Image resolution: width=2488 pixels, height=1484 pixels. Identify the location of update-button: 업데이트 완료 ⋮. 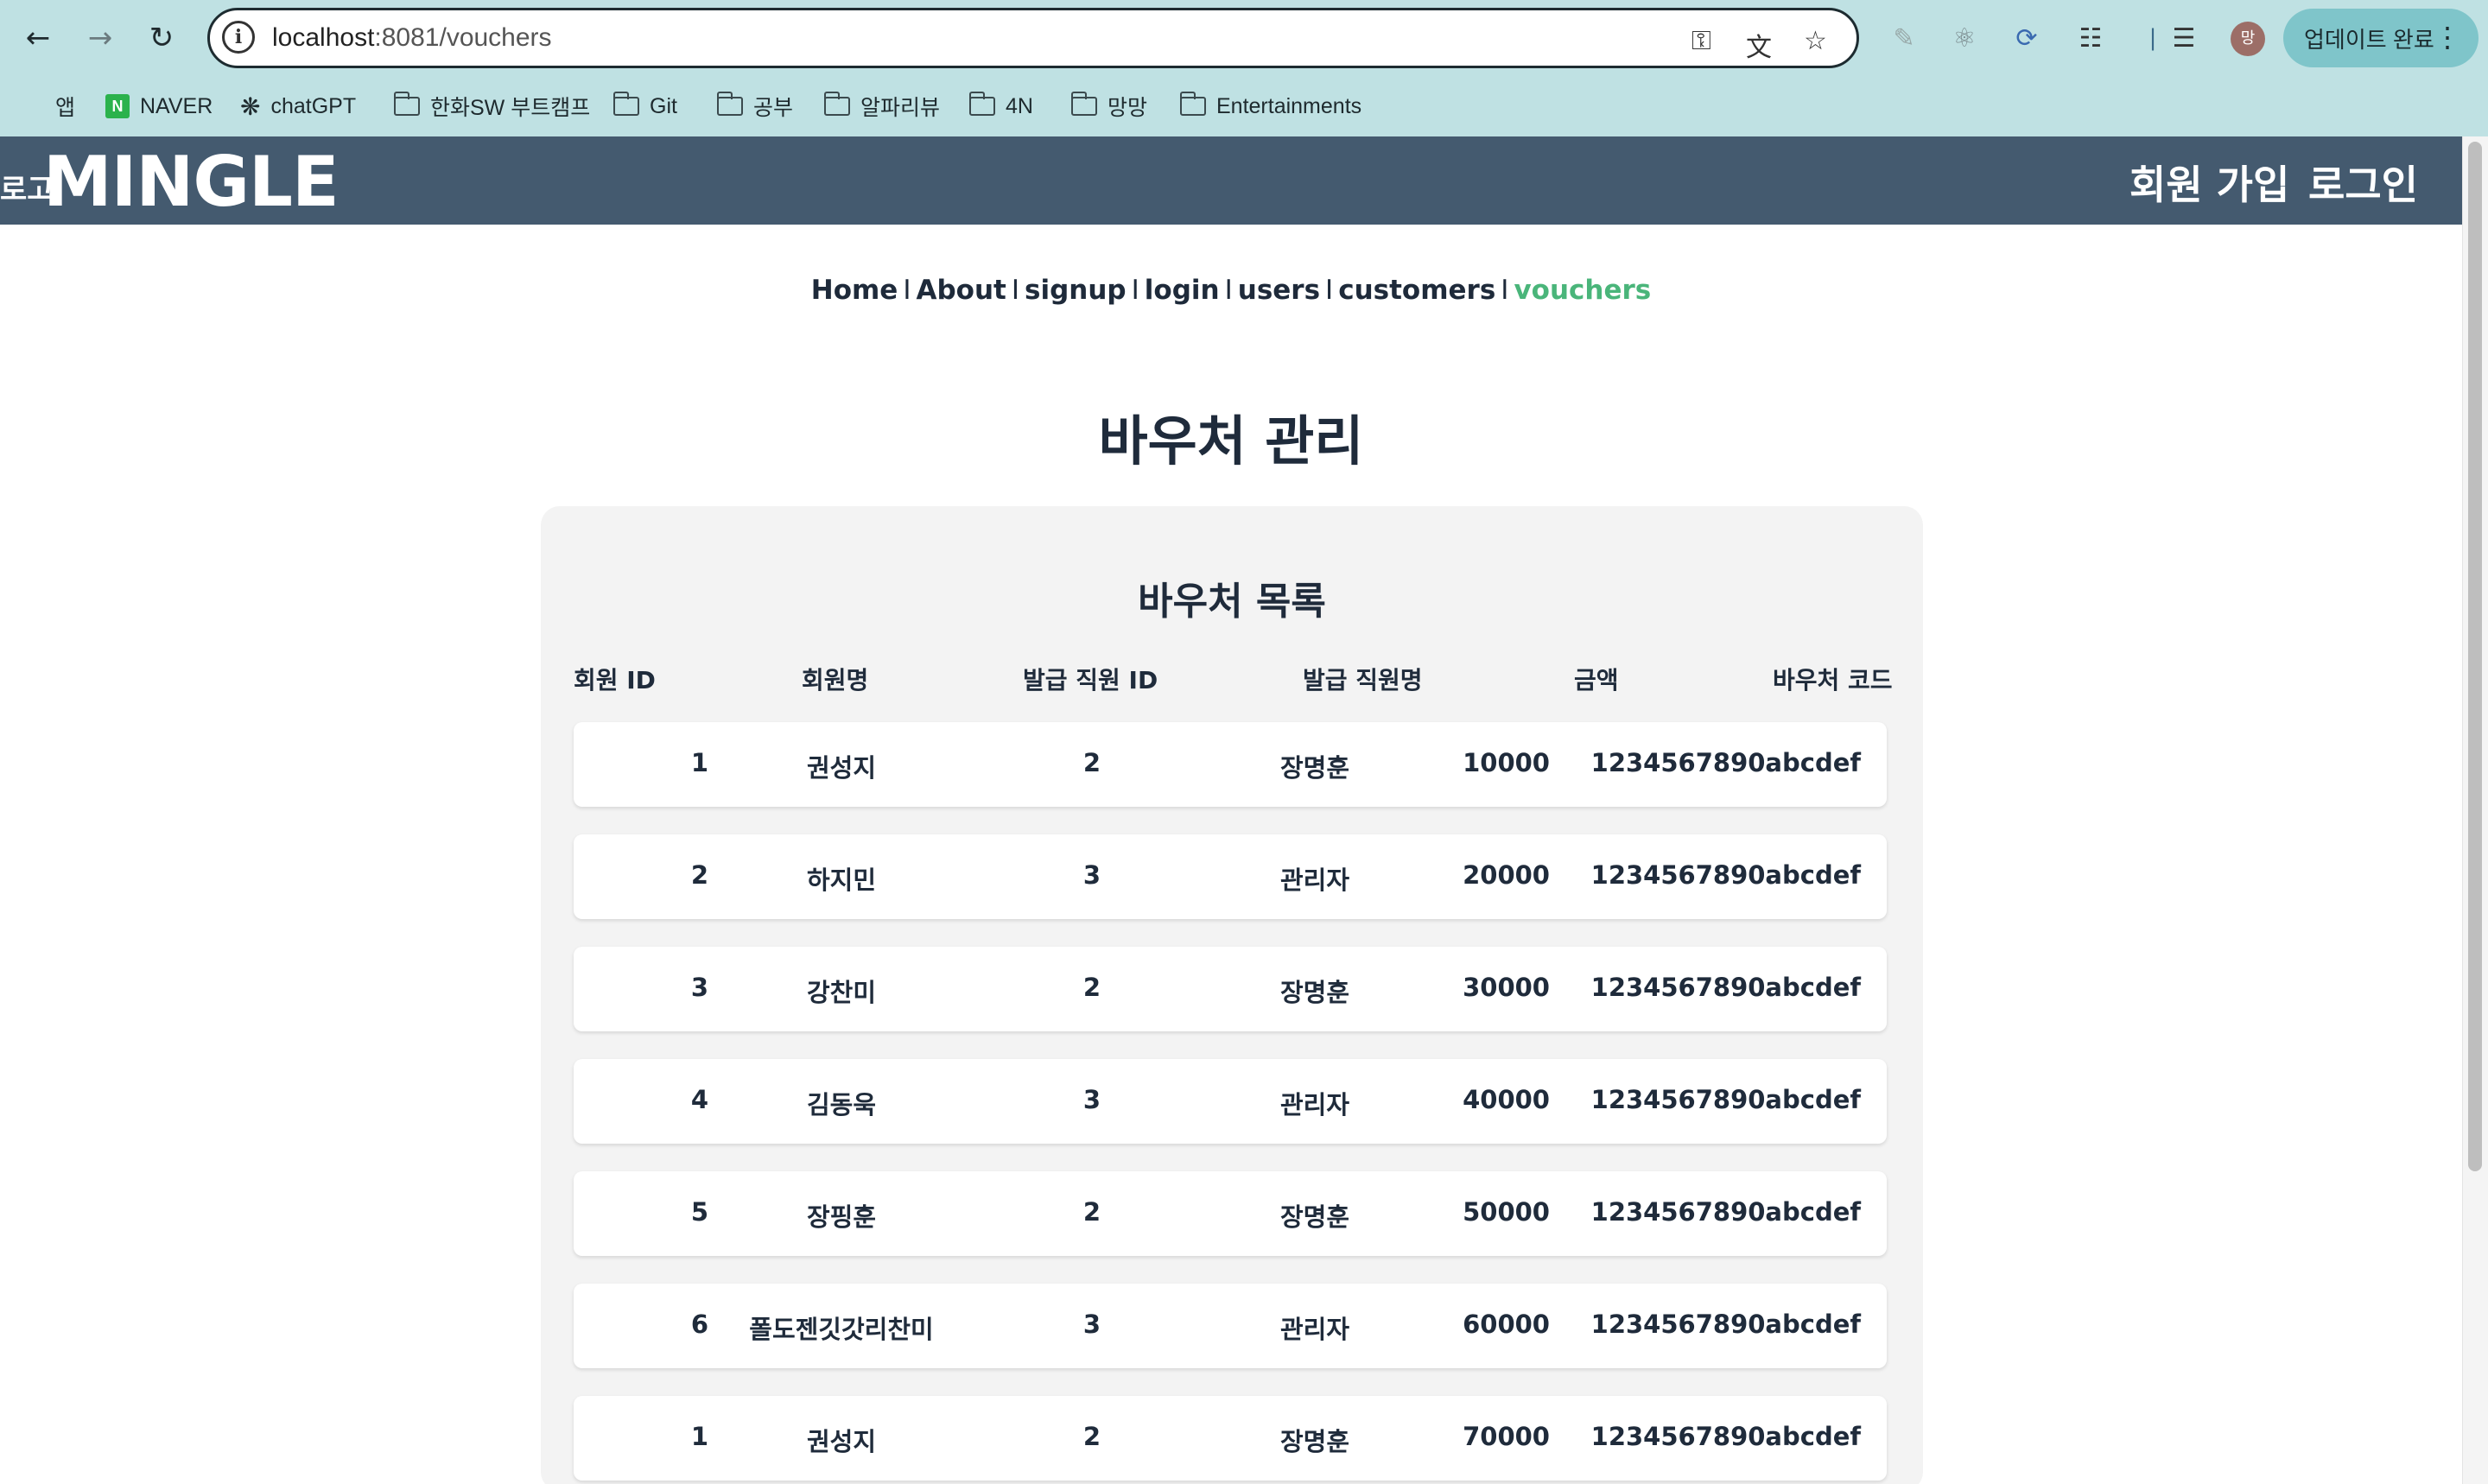
(2380, 38).